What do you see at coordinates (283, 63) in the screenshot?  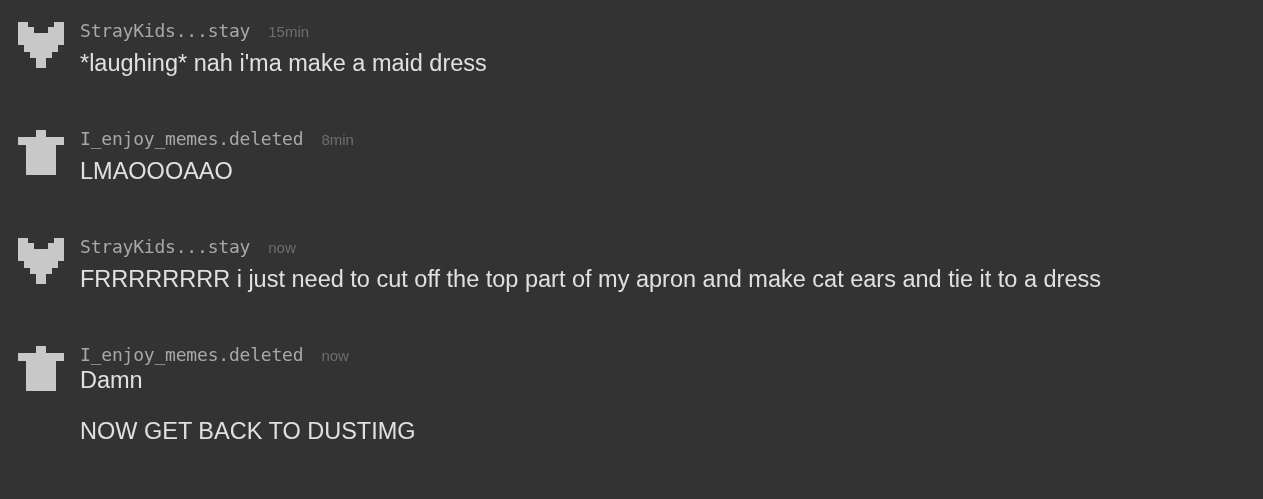 I see `message-text: *laughing* nah i'ma make a maid dress` at bounding box center [283, 63].